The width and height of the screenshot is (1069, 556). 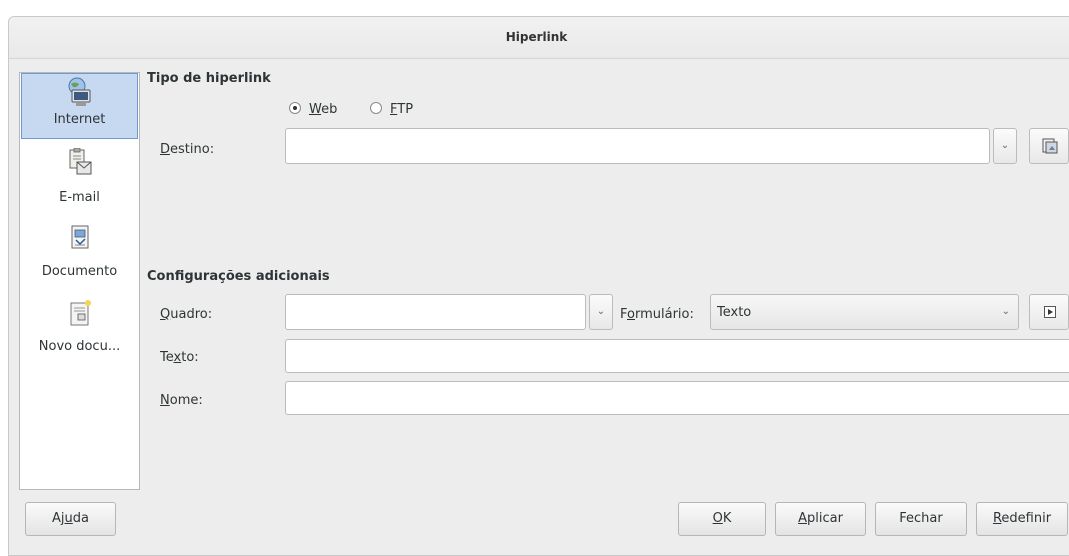 What do you see at coordinates (79, 271) in the screenshot?
I see `sidebar-item-label: Documento` at bounding box center [79, 271].